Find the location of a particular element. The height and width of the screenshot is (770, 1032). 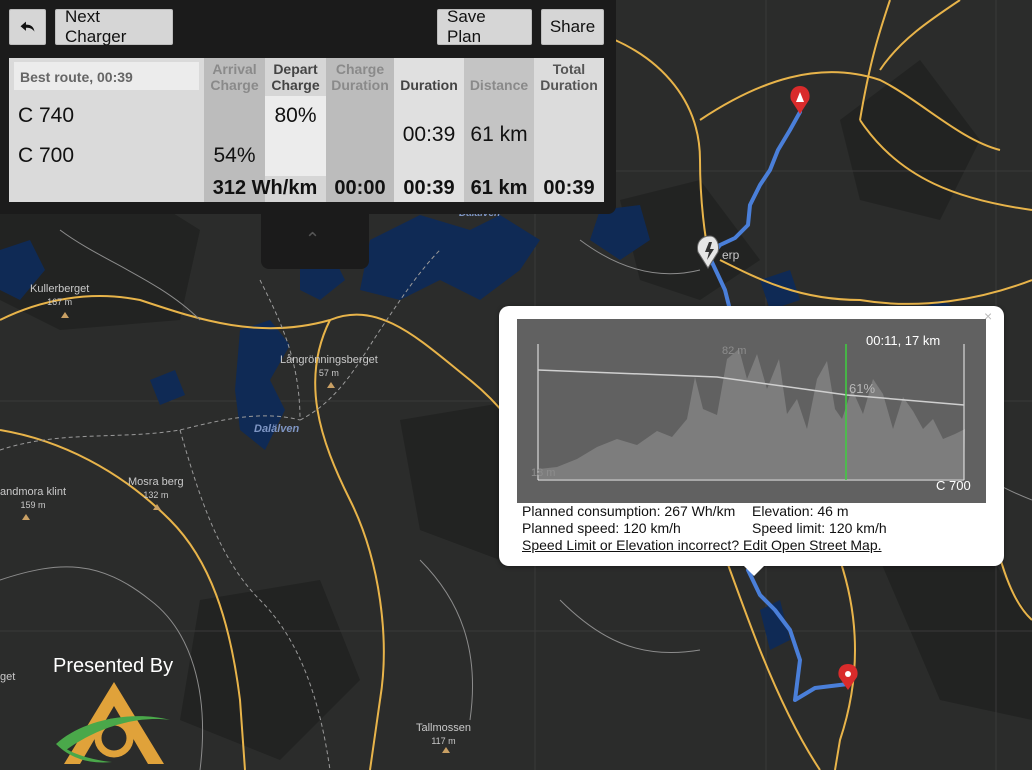

brand-logo is located at coordinates (113, 723).